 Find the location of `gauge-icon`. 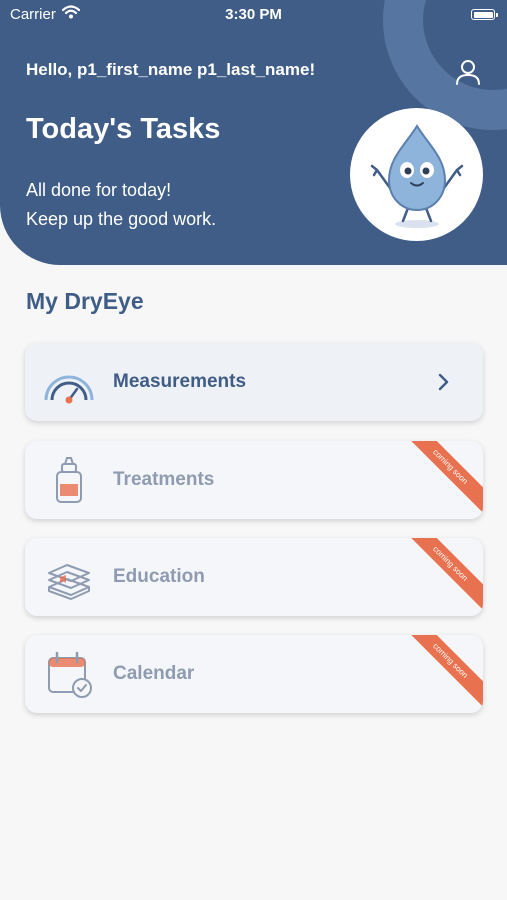

gauge-icon is located at coordinates (69, 389).